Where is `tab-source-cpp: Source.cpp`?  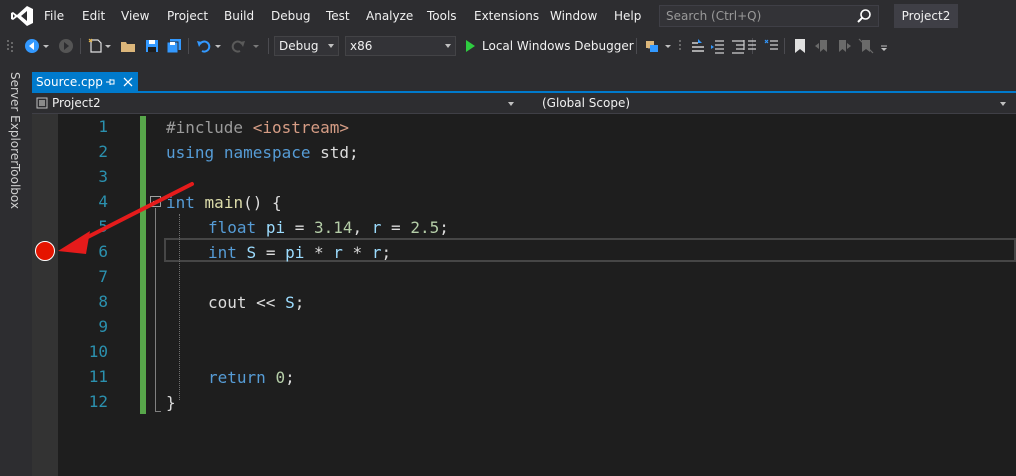 tab-source-cpp: Source.cpp is located at coordinates (85, 82).